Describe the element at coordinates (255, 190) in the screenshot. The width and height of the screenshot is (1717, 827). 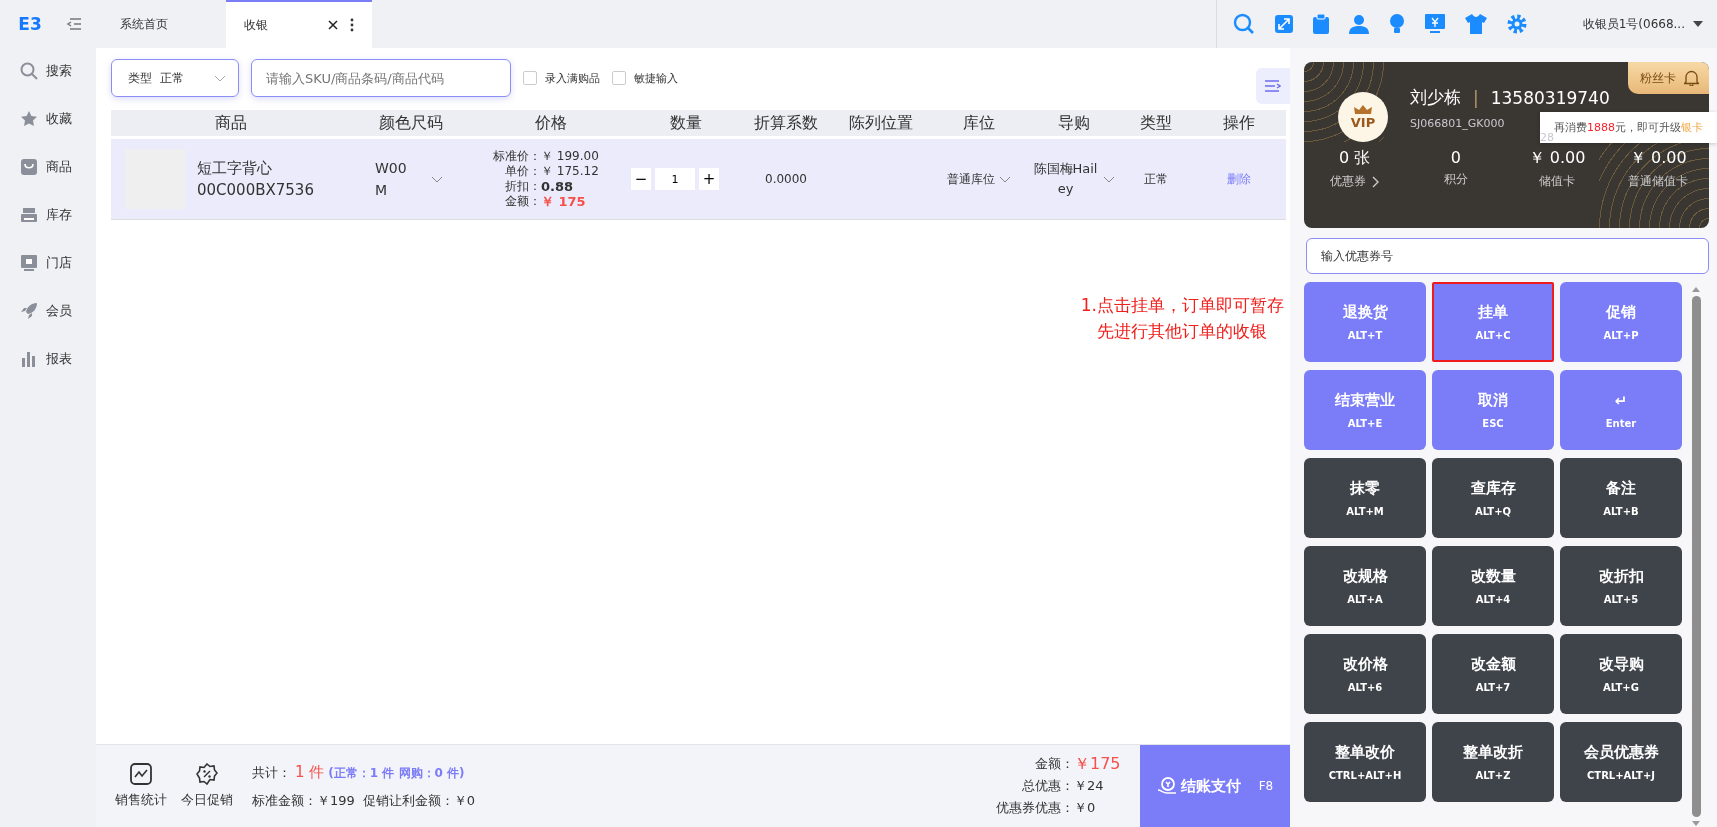
I see `product-code: 00C000BX7536` at that location.